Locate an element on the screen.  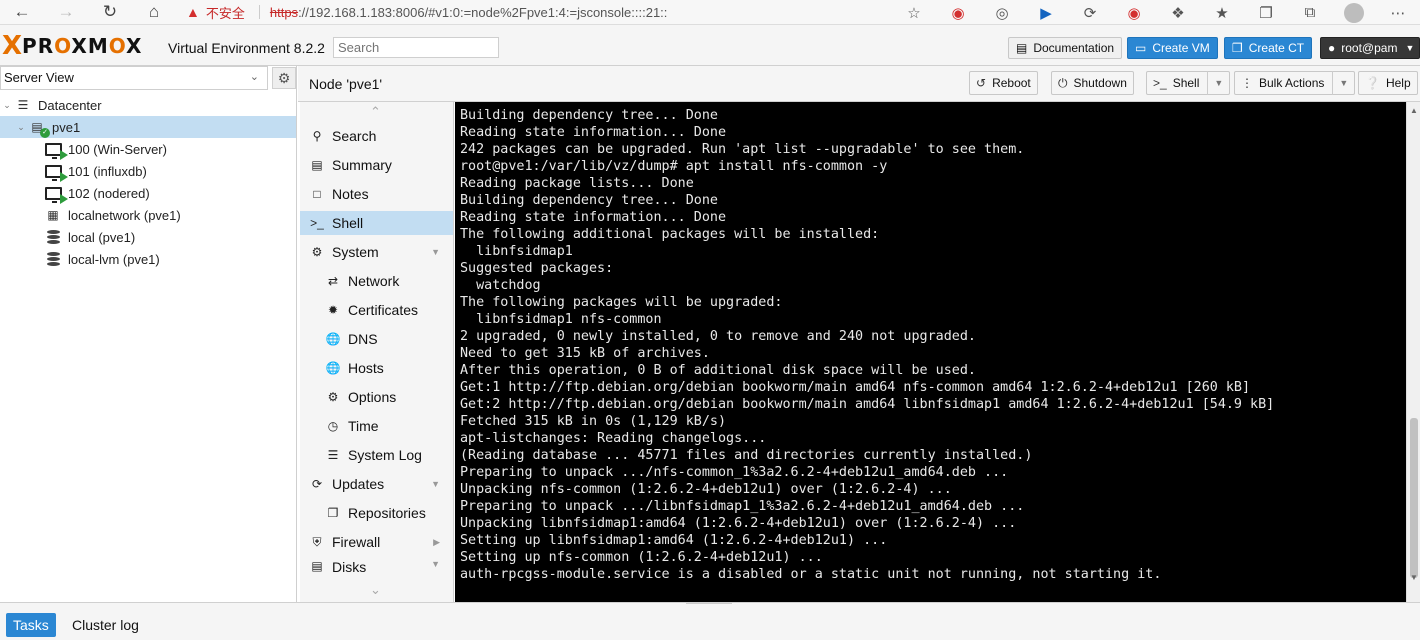
tree-label: 102 (nodered) is located at coordinates (109, 193).